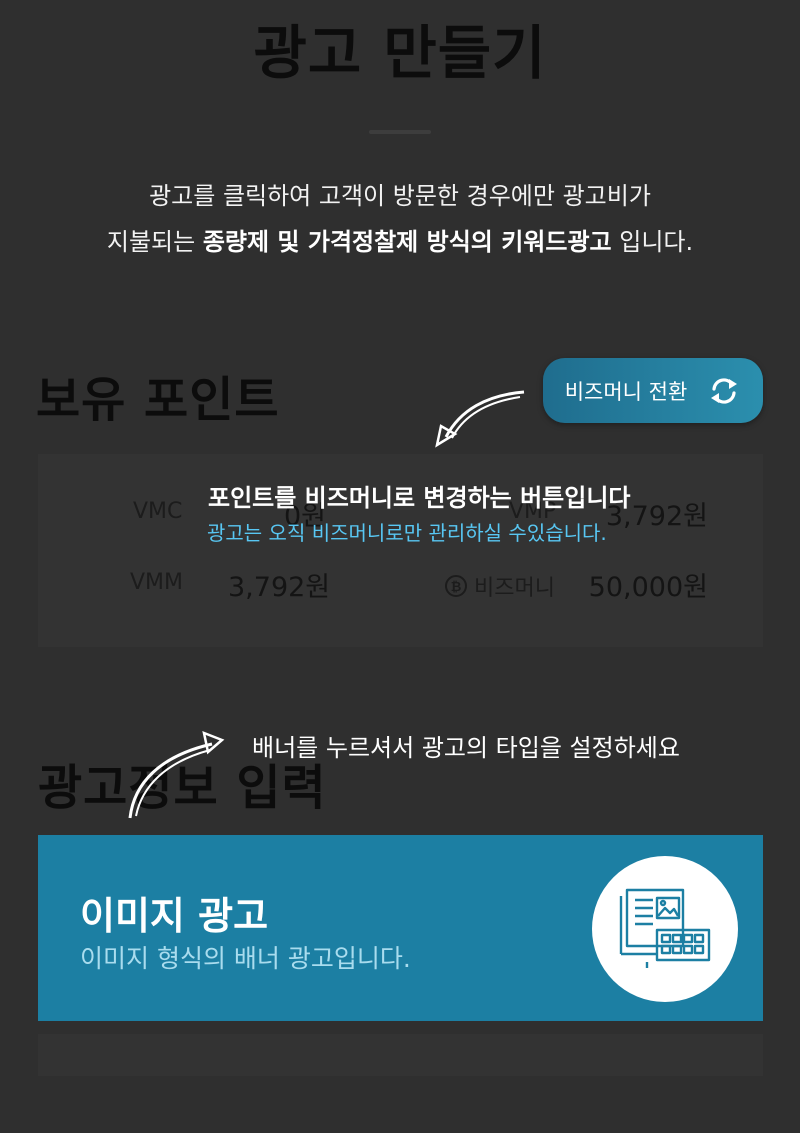 This screenshot has height=1133, width=800. What do you see at coordinates (652, 242) in the screenshot?
I see `intro-suffix: 입니다.` at bounding box center [652, 242].